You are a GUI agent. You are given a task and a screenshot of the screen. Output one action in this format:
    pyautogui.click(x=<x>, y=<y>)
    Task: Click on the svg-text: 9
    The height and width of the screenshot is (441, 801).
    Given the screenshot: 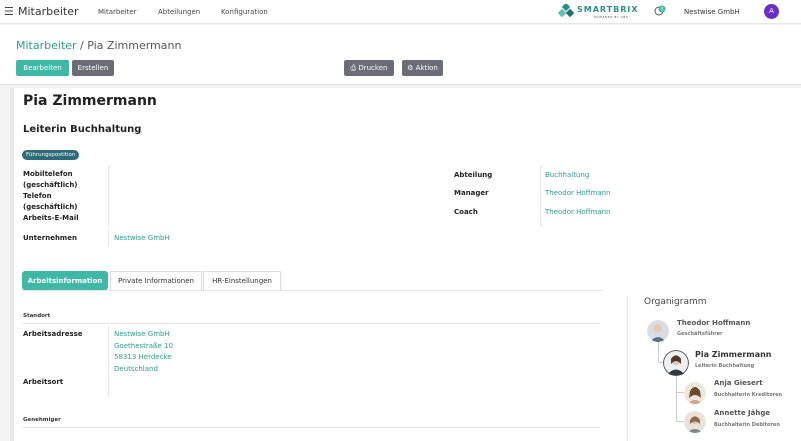 What is the action you would take?
    pyautogui.click(x=662, y=9)
    